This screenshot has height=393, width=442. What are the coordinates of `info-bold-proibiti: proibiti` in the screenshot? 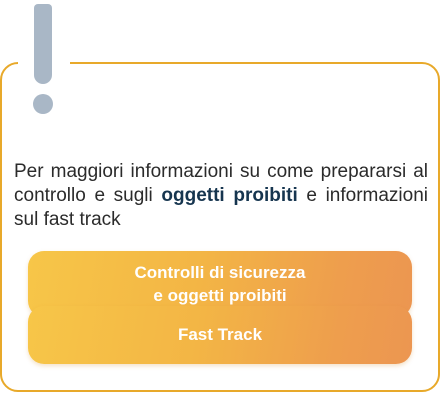 It's located at (265, 195).